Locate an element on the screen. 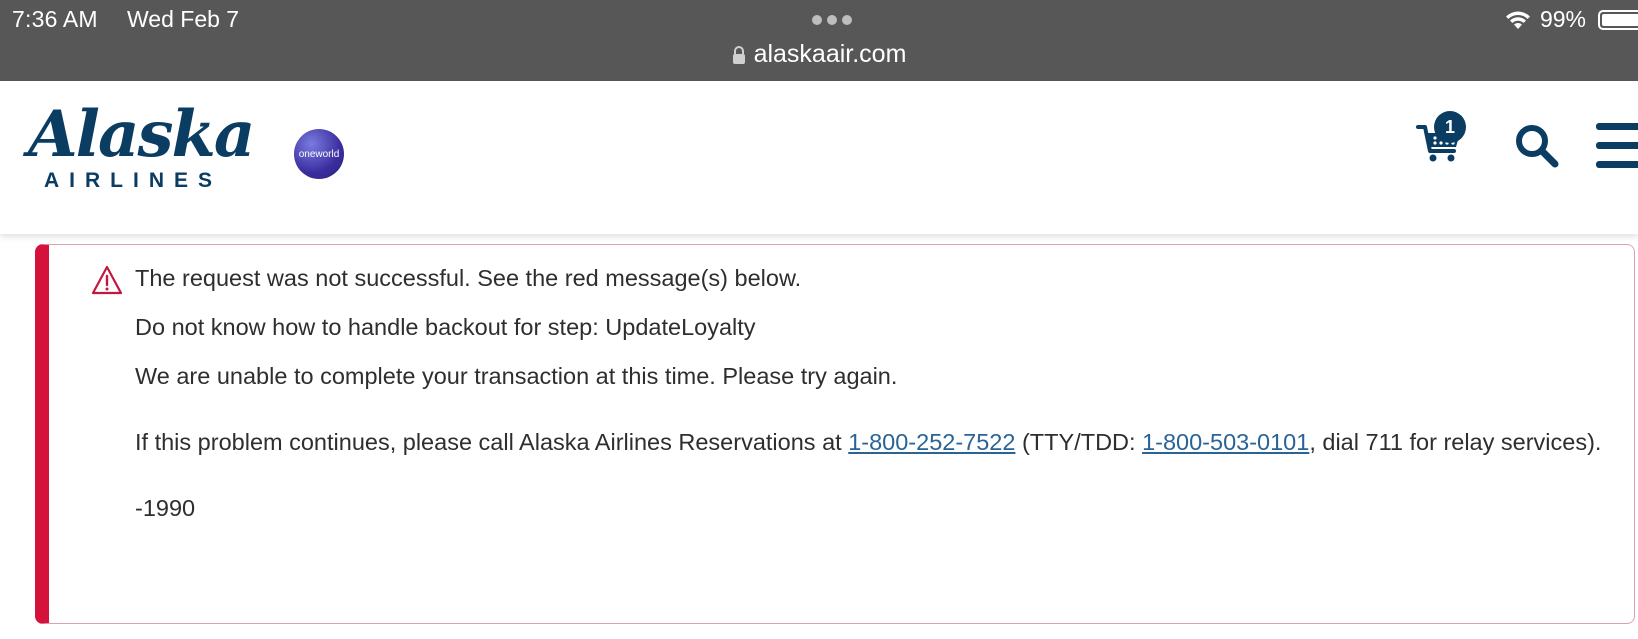 This screenshot has width=1638, height=639. search-icon is located at coordinates (1536, 145).